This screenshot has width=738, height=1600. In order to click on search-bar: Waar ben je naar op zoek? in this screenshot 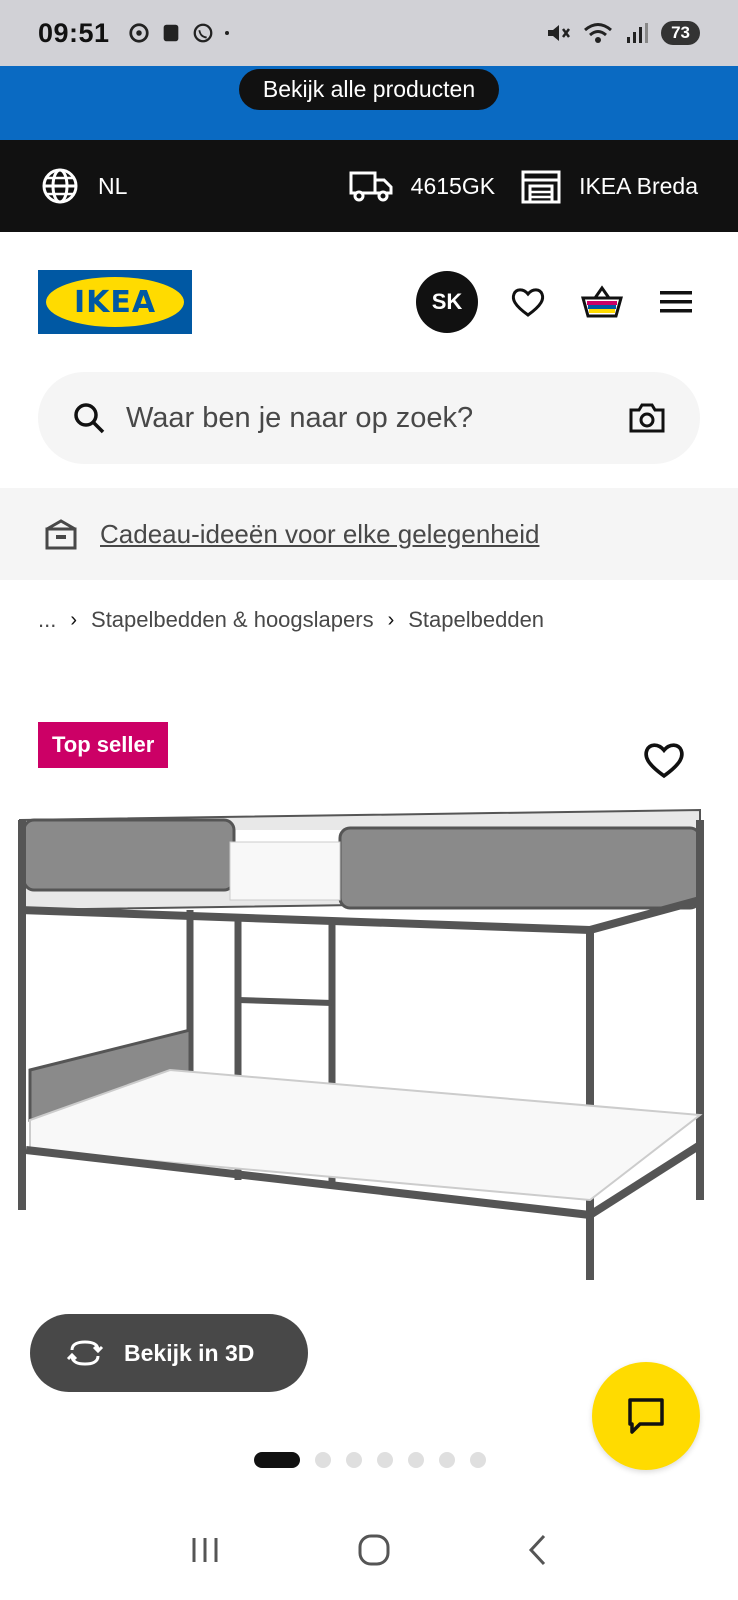, I will do `click(369, 418)`.